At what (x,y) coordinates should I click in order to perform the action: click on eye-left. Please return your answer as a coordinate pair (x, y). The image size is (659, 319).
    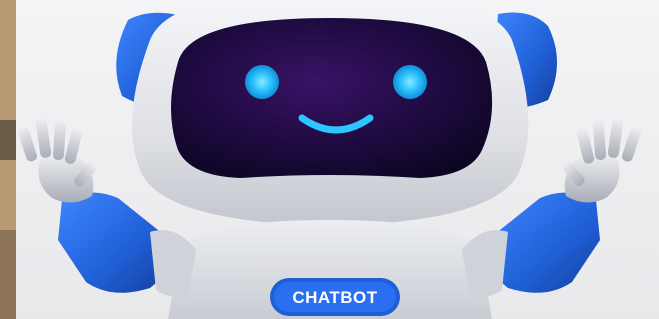
    Looking at the image, I should click on (262, 82).